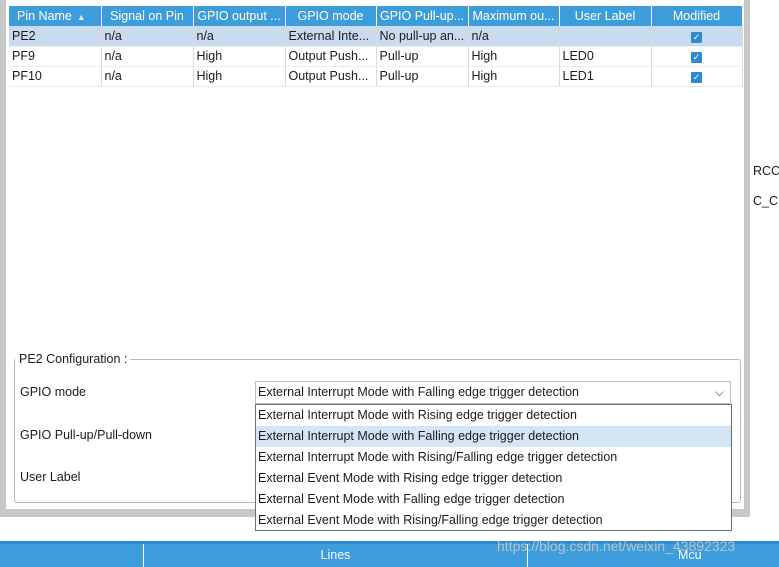  I want to click on column-header-user-label: User Label, so click(605, 16).